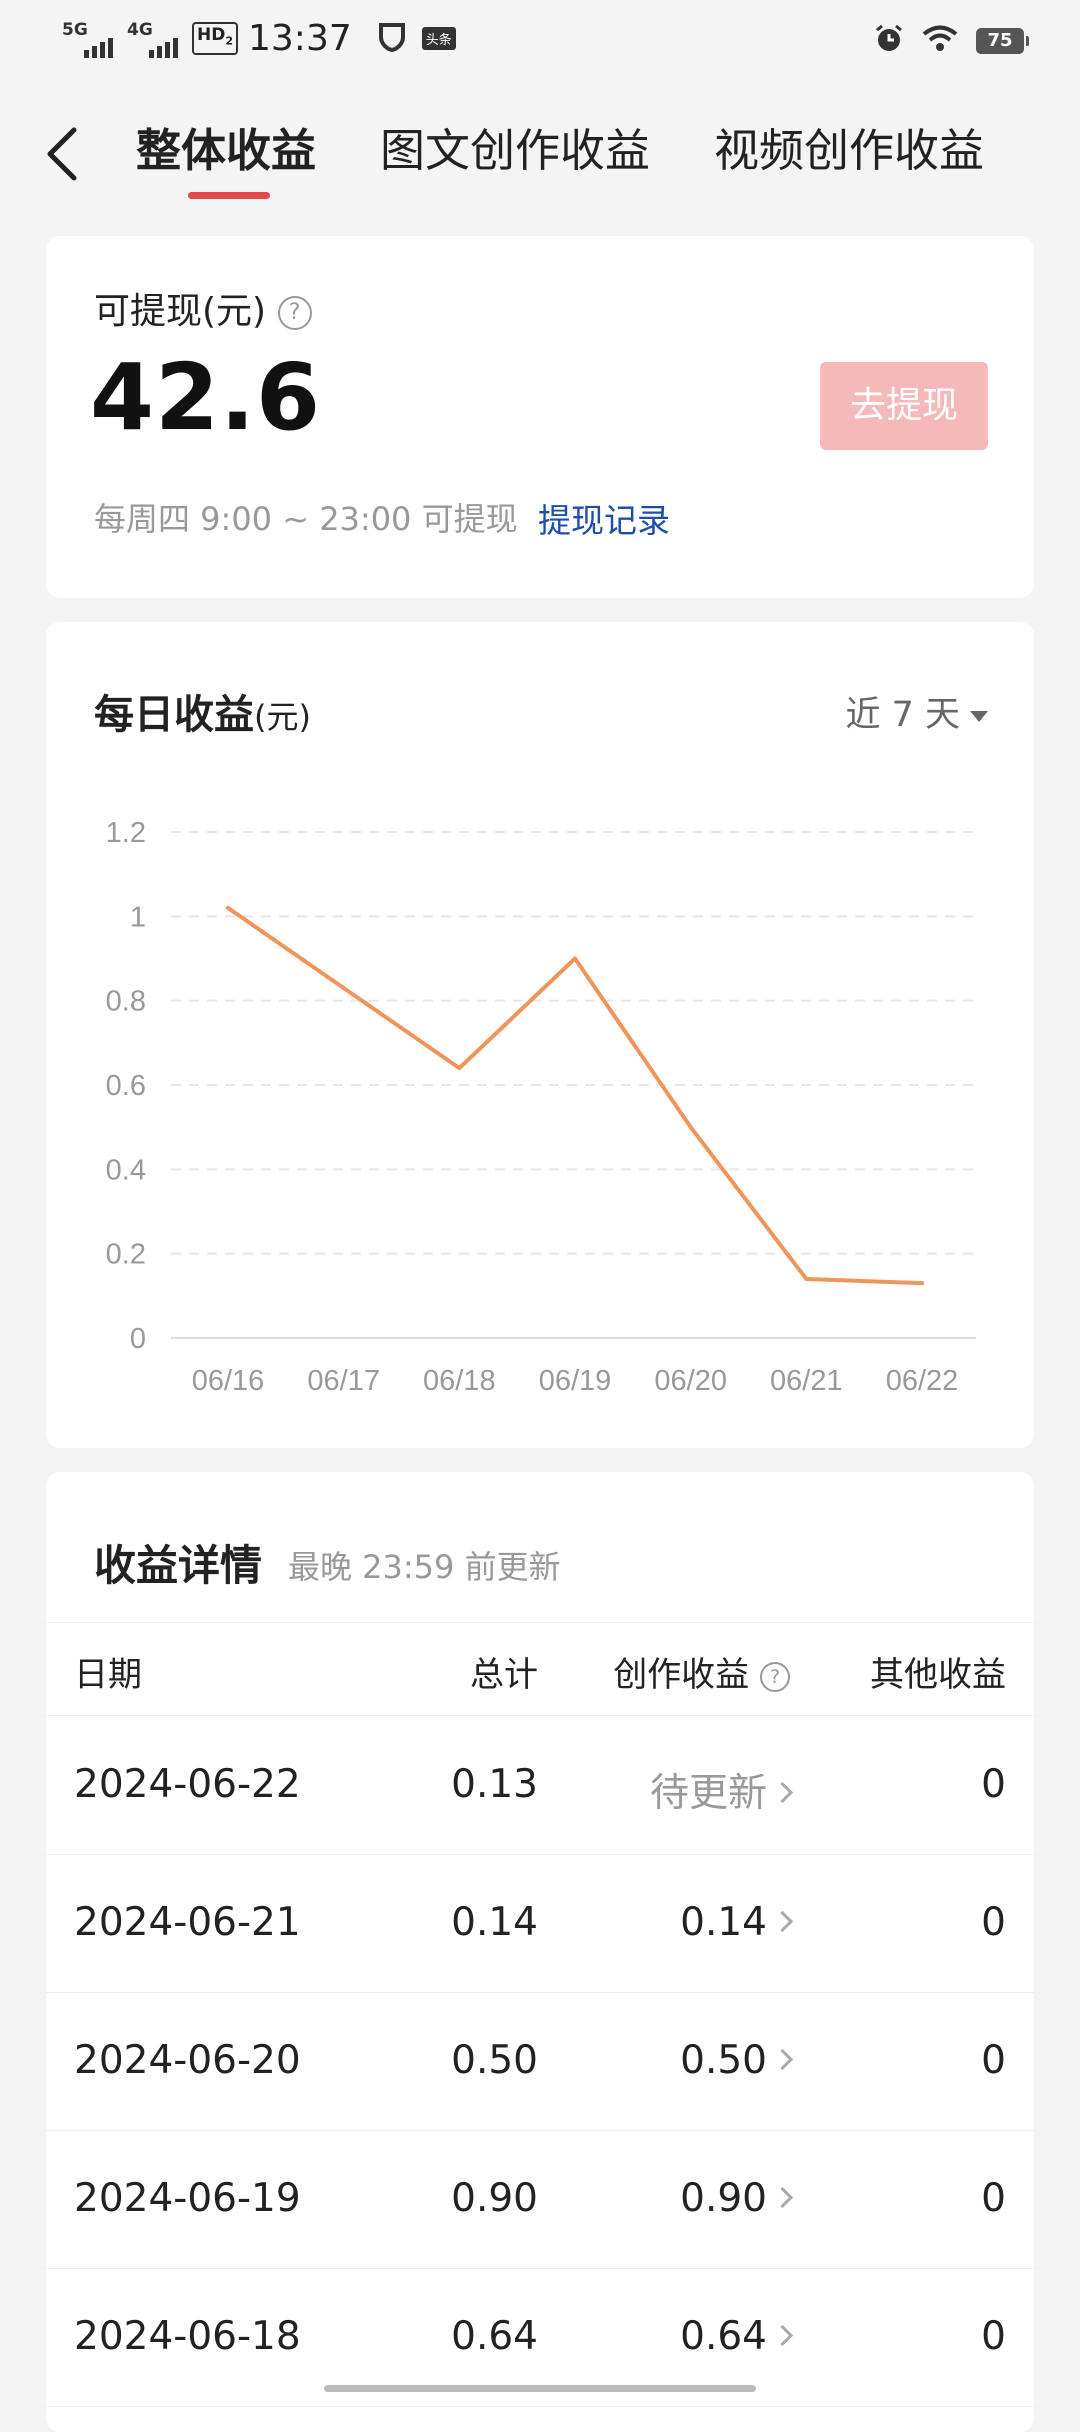 Image resolution: width=1080 pixels, height=2432 pixels. Describe the element at coordinates (723, 2336) in the screenshot. I see `row-create-income-value: 0.64` at that location.